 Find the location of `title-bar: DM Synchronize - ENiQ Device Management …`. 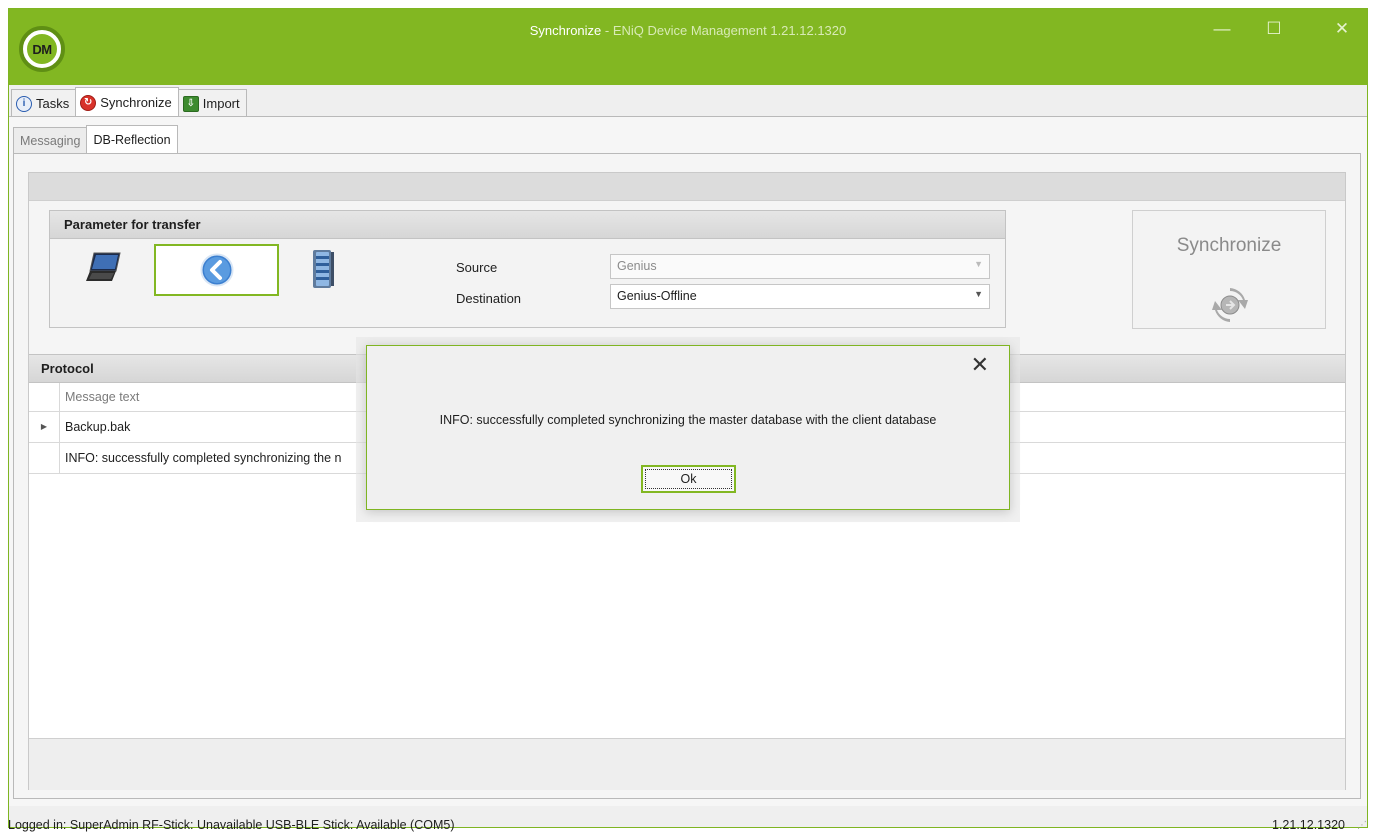

title-bar: DM Synchronize - ENiQ Device Management … is located at coordinates (688, 47).